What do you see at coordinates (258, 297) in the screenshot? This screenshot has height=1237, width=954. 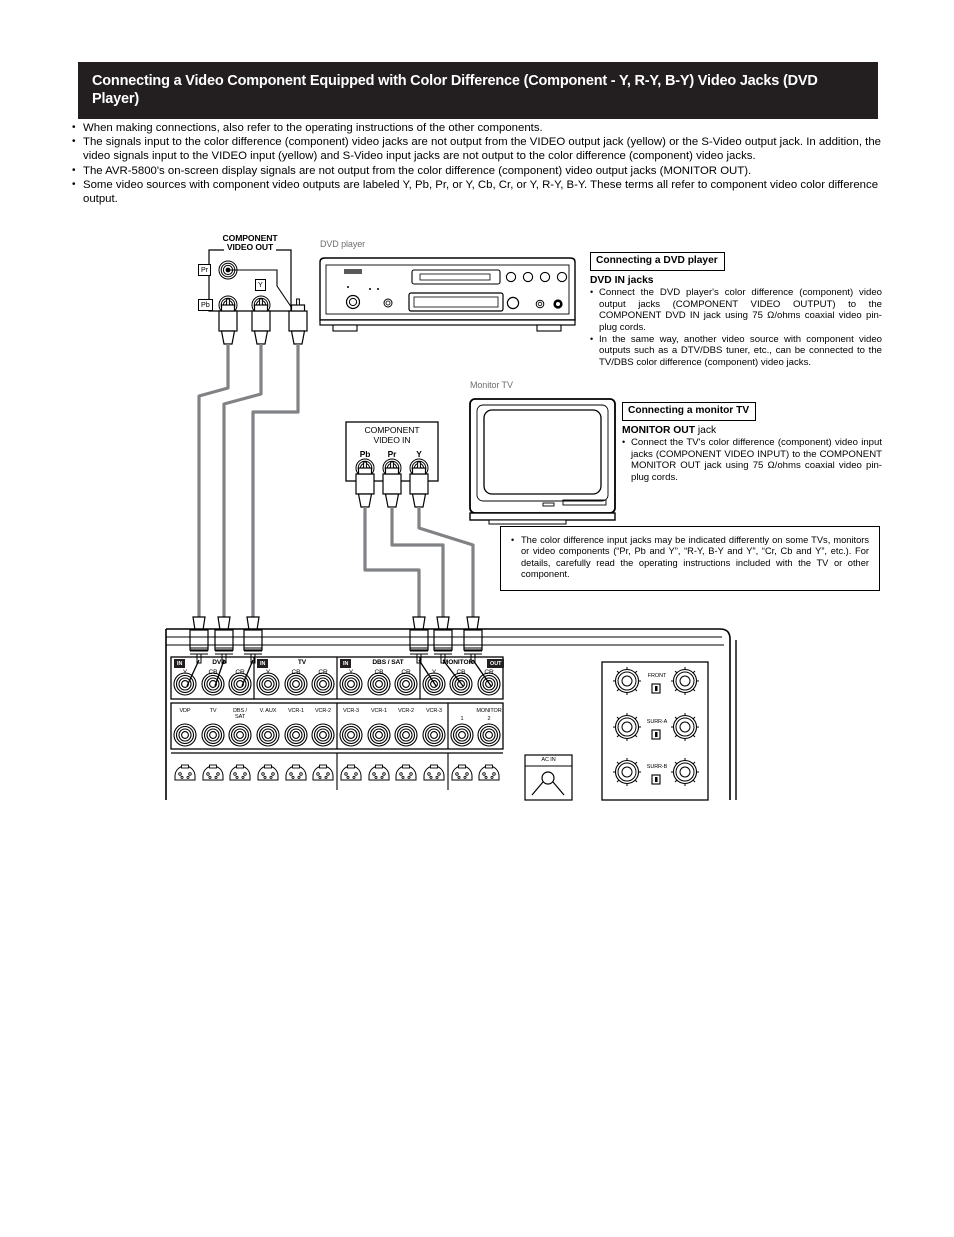 I see `component-video-out-bracket` at bounding box center [258, 297].